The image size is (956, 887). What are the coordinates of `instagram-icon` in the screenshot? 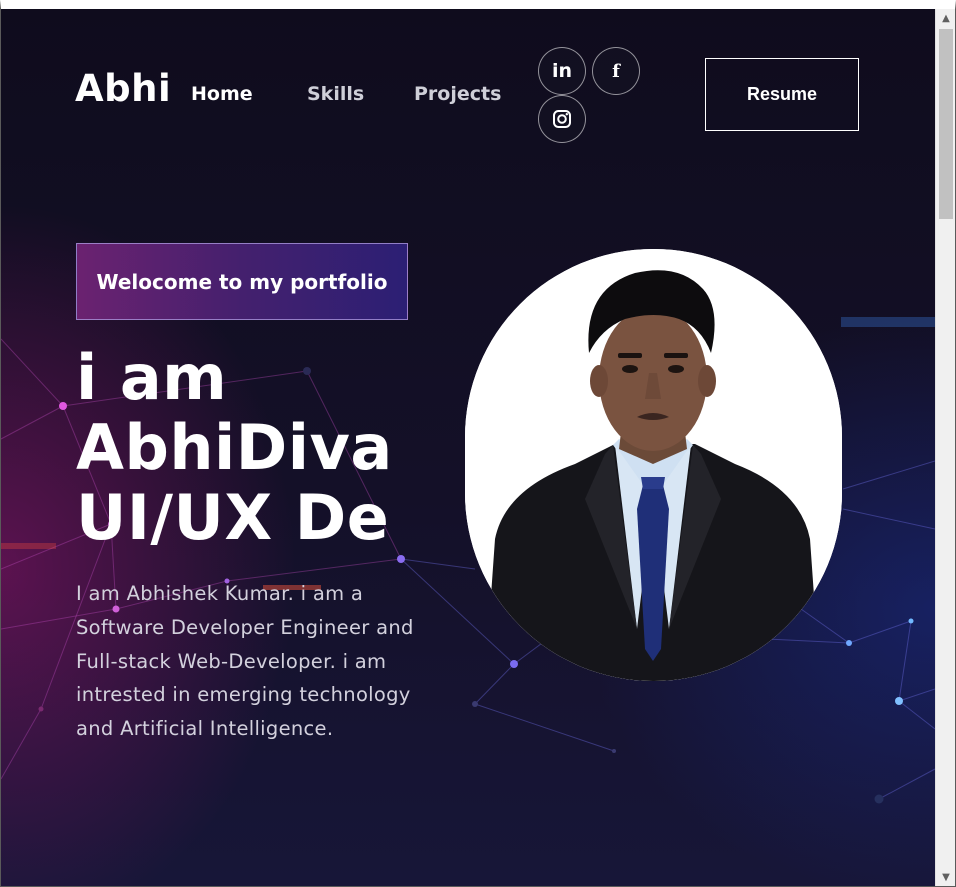 It's located at (562, 119).